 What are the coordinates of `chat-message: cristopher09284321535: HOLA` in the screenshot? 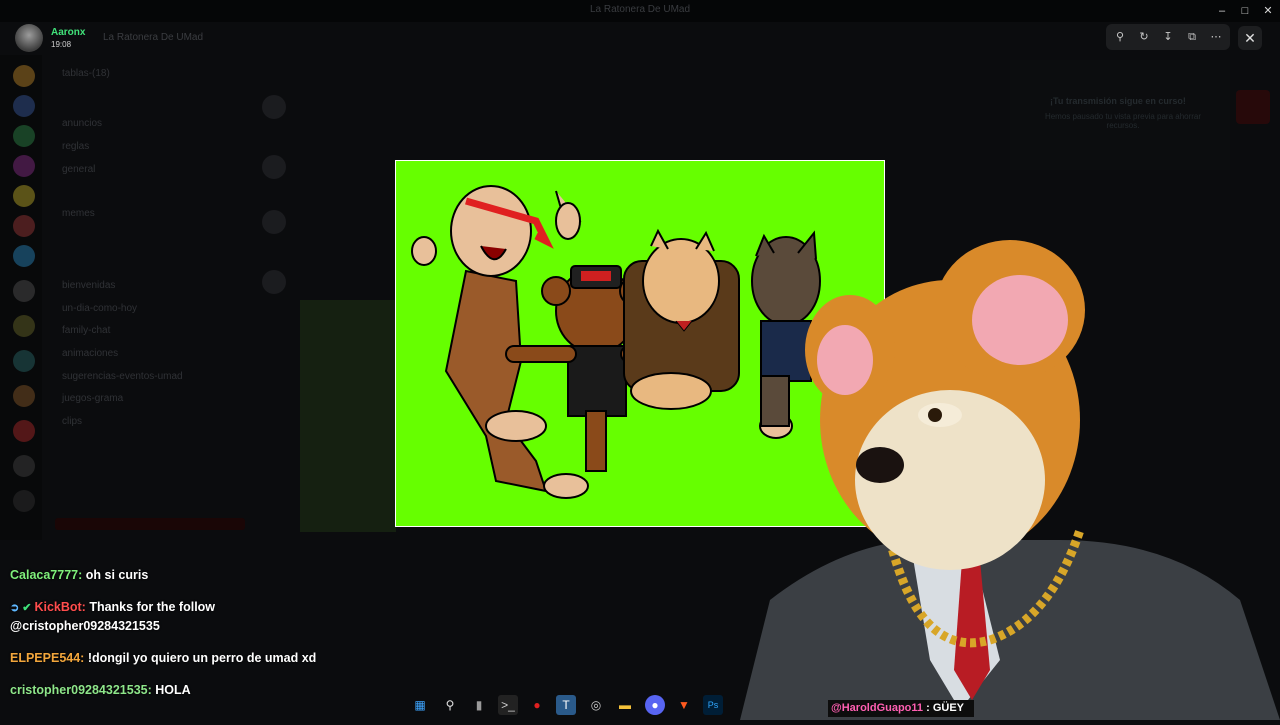 It's located at (100, 690).